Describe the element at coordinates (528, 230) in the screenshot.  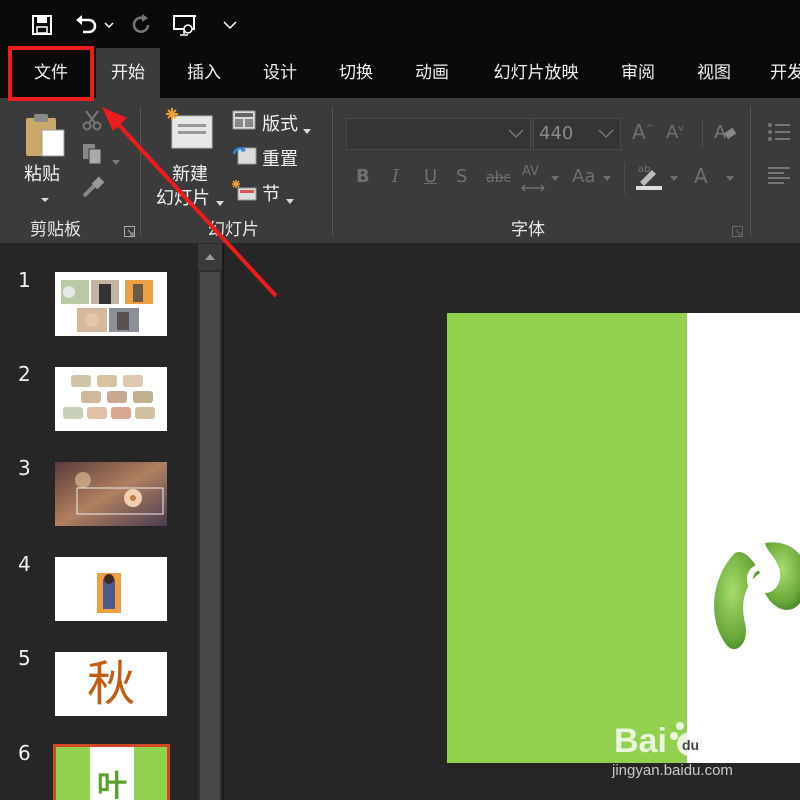
I see `font-group-label: 字体` at that location.